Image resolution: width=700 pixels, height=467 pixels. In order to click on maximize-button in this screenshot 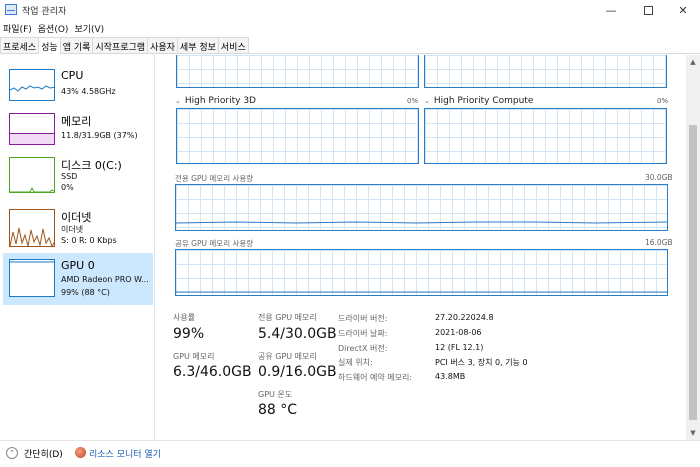, I will do `click(648, 10)`.